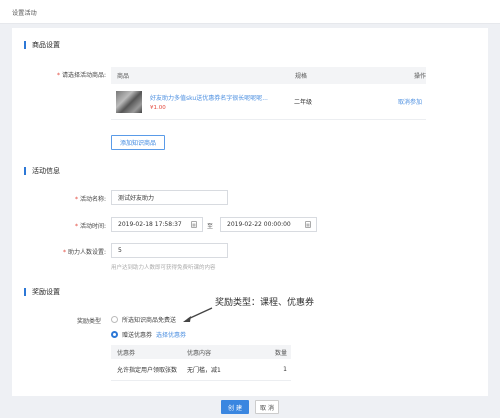  Describe the element at coordinates (265, 303) in the screenshot. I see `reward-type-annotation: 奖励类型：课程、优惠券` at that location.